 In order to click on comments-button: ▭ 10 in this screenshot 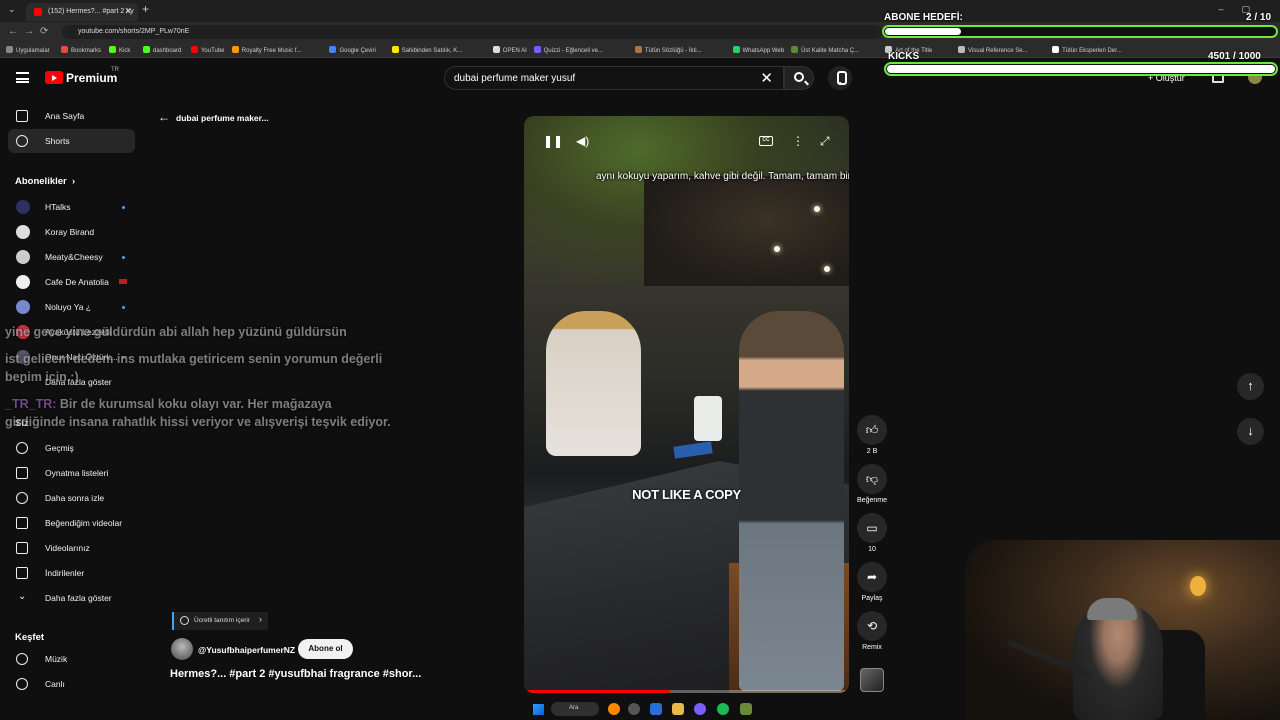, I will do `click(872, 533)`.